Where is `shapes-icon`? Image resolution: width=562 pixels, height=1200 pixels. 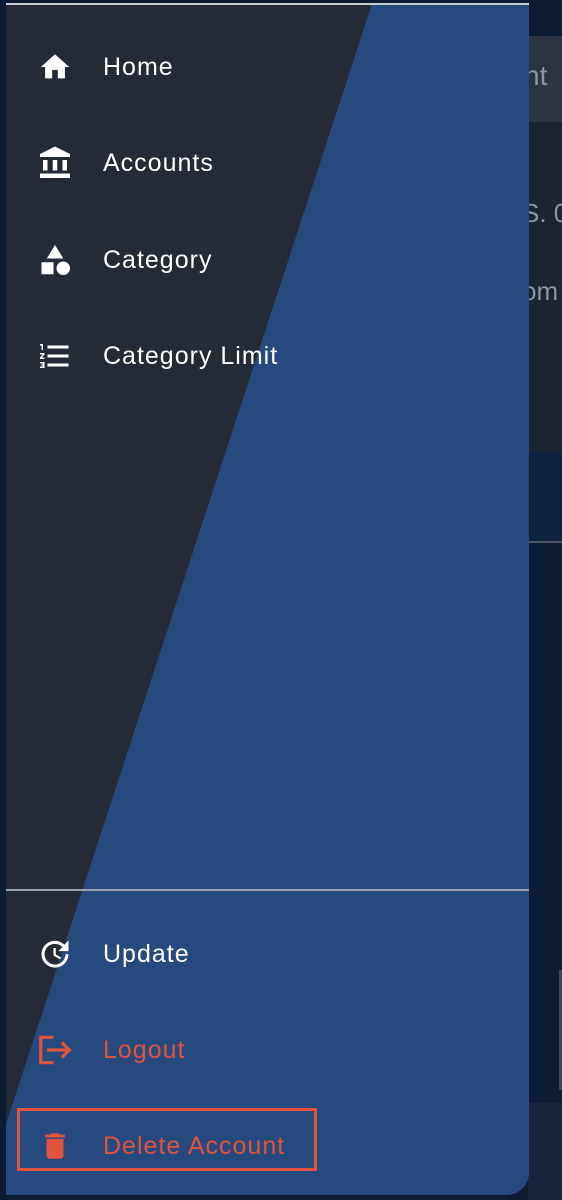 shapes-icon is located at coordinates (55, 260).